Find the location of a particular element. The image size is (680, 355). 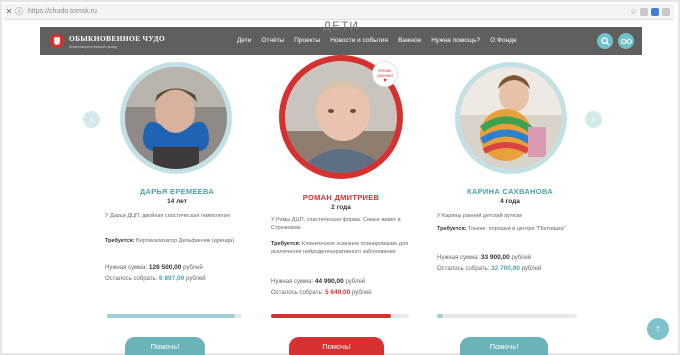

requirement-text: Тонкие: порошки в центре "Полтишка" is located at coordinates (517, 229).